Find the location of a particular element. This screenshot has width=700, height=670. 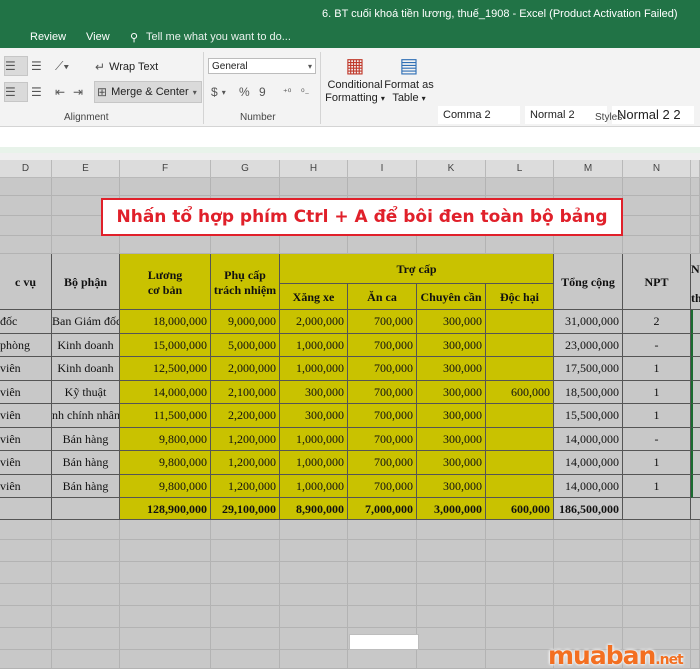

table-row-3-col-7: 600,000 is located at coordinates (520, 392).